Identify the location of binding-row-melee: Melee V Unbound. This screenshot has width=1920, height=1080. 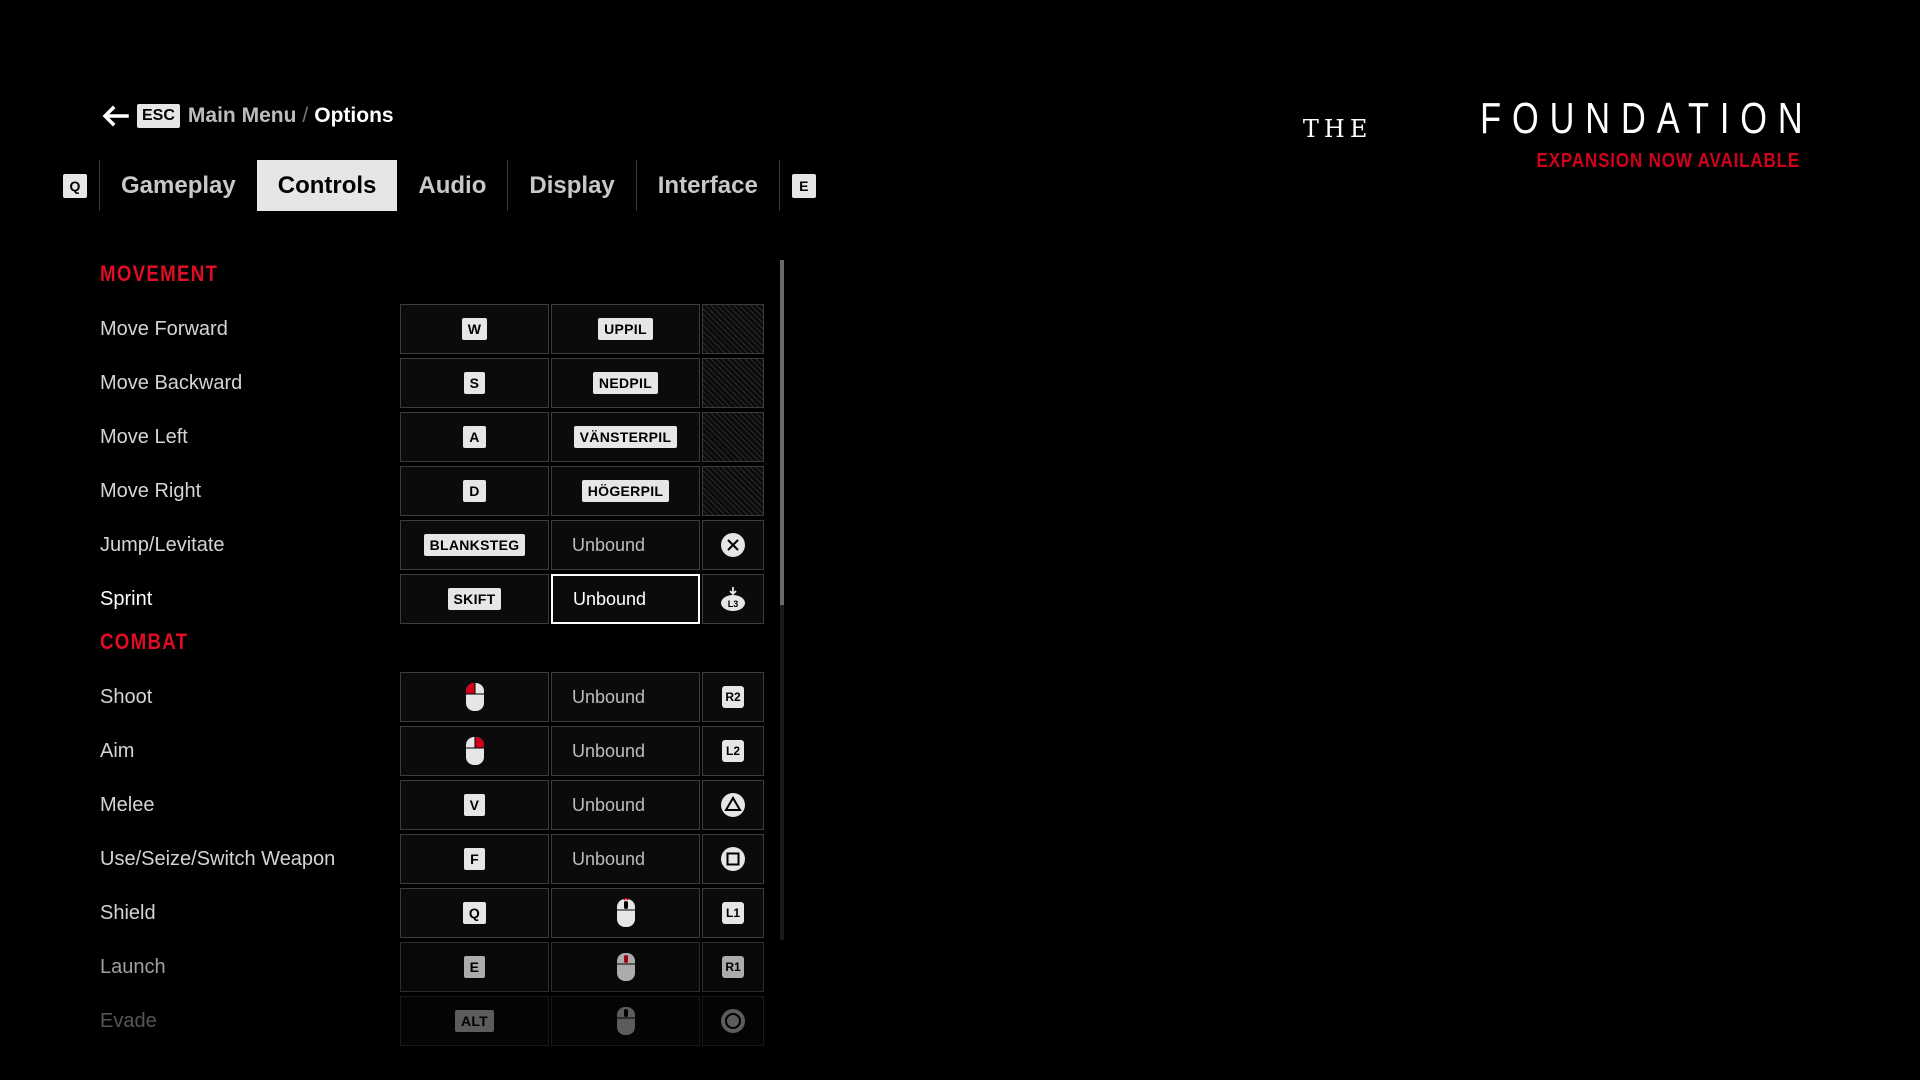
(385, 805).